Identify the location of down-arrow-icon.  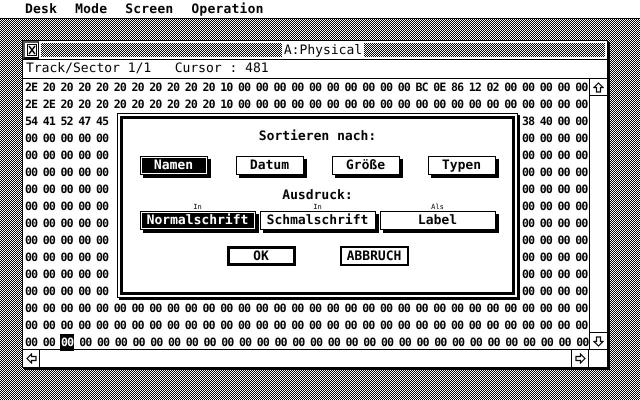
(598, 341).